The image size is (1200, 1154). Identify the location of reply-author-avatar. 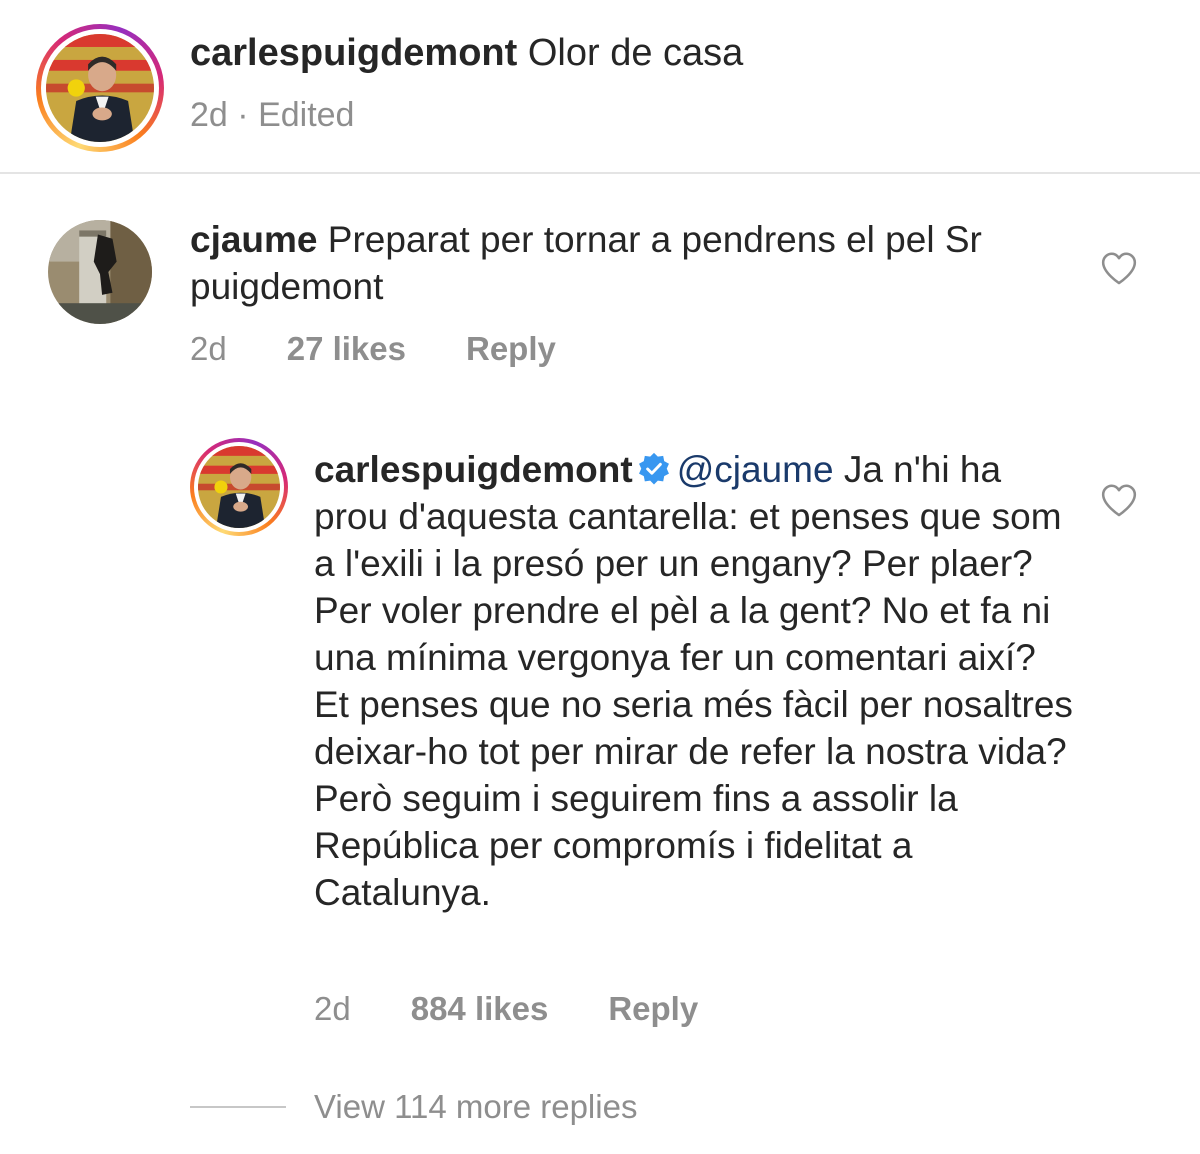
(239, 487).